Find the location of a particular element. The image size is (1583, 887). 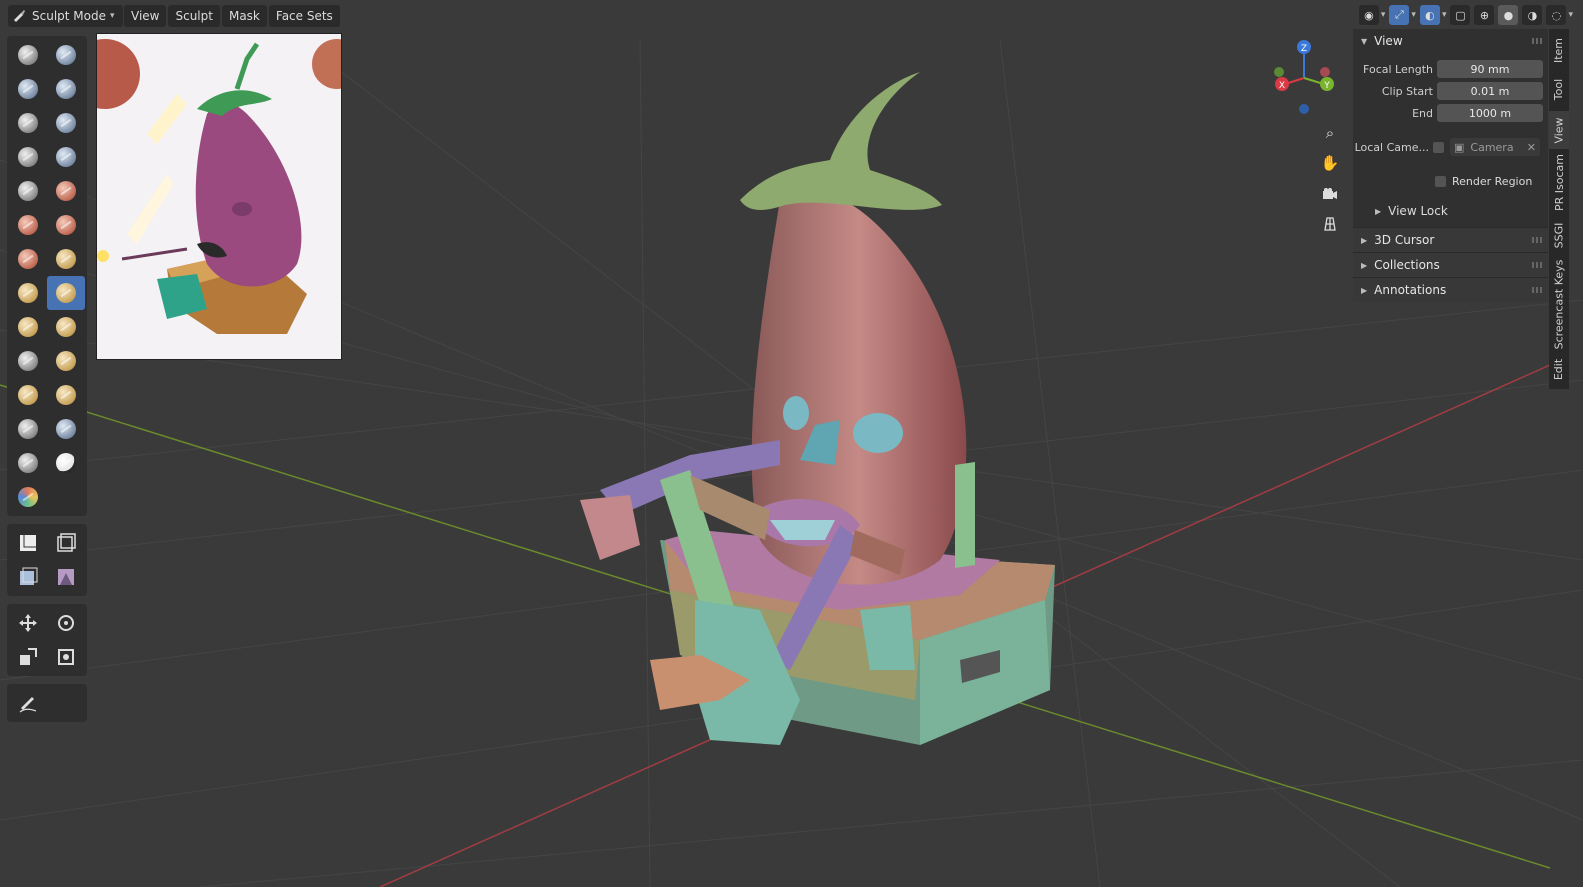

render-region-row: Render Region is located at coordinates (1450, 181).